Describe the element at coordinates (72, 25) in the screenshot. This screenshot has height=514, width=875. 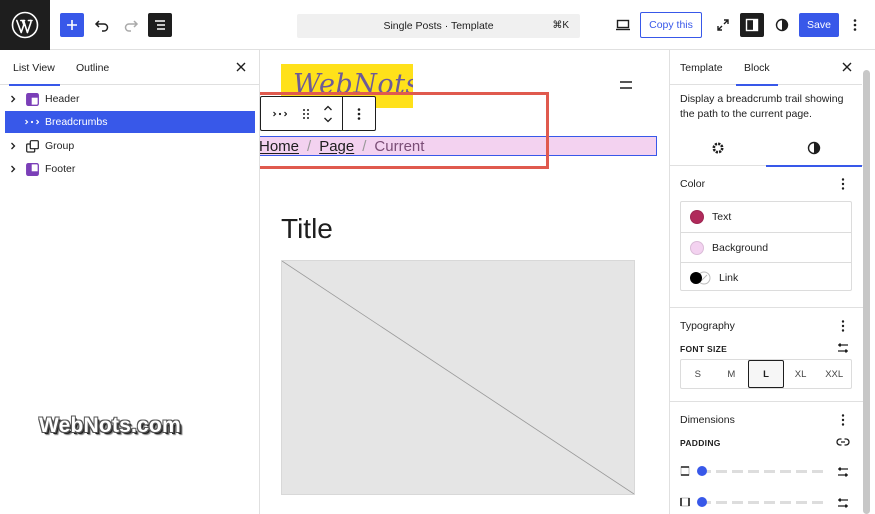
I see `block-inserter-button` at that location.